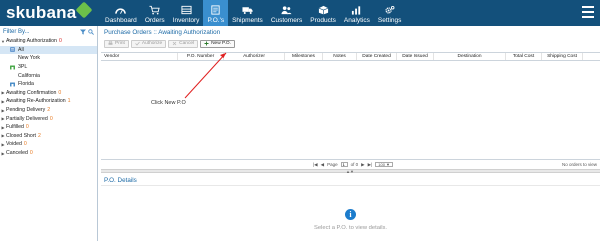  I want to click on tree-label: Canceled, so click(17, 153).